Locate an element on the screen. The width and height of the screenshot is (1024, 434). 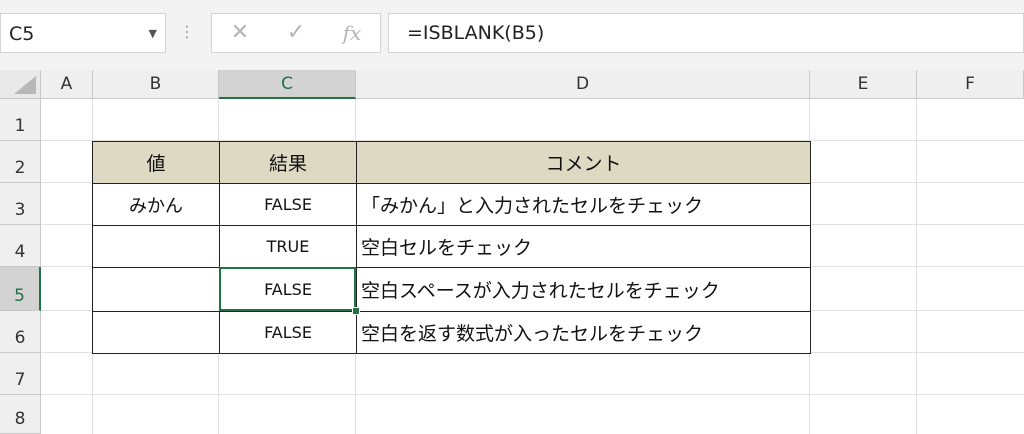
name-box-value: C5 is located at coordinates (22, 34).